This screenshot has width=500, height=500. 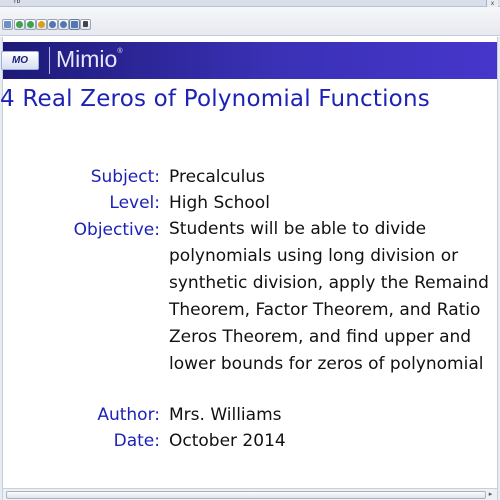 I want to click on date-label: Date:, so click(x=136, y=441).